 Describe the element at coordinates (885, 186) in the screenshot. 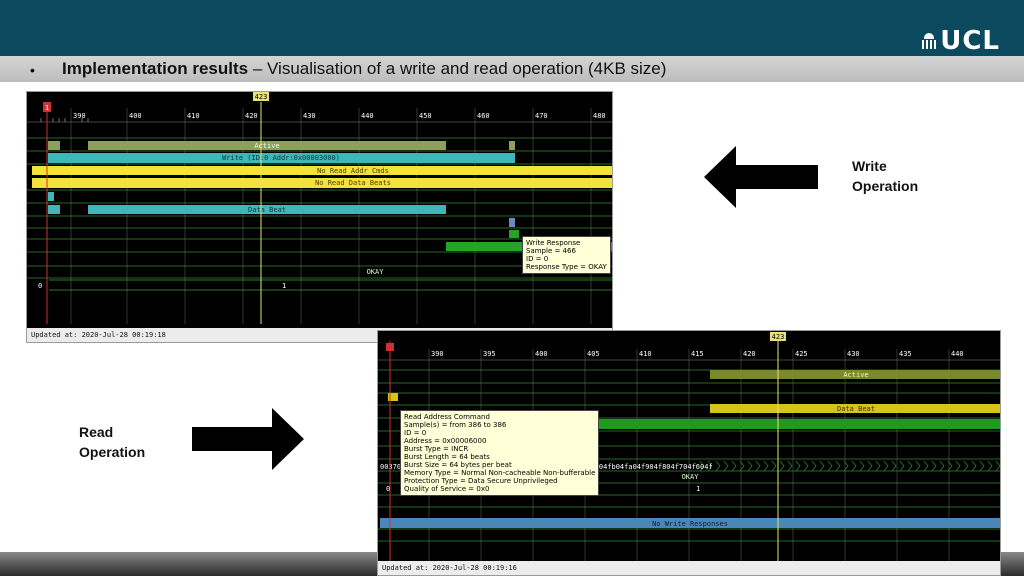

I see `write-label-line2: Operation` at that location.